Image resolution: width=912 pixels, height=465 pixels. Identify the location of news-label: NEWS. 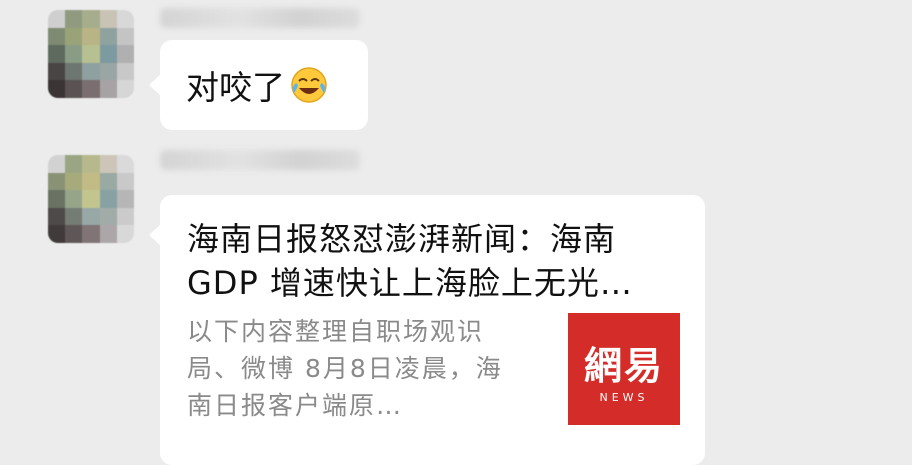
(624, 397).